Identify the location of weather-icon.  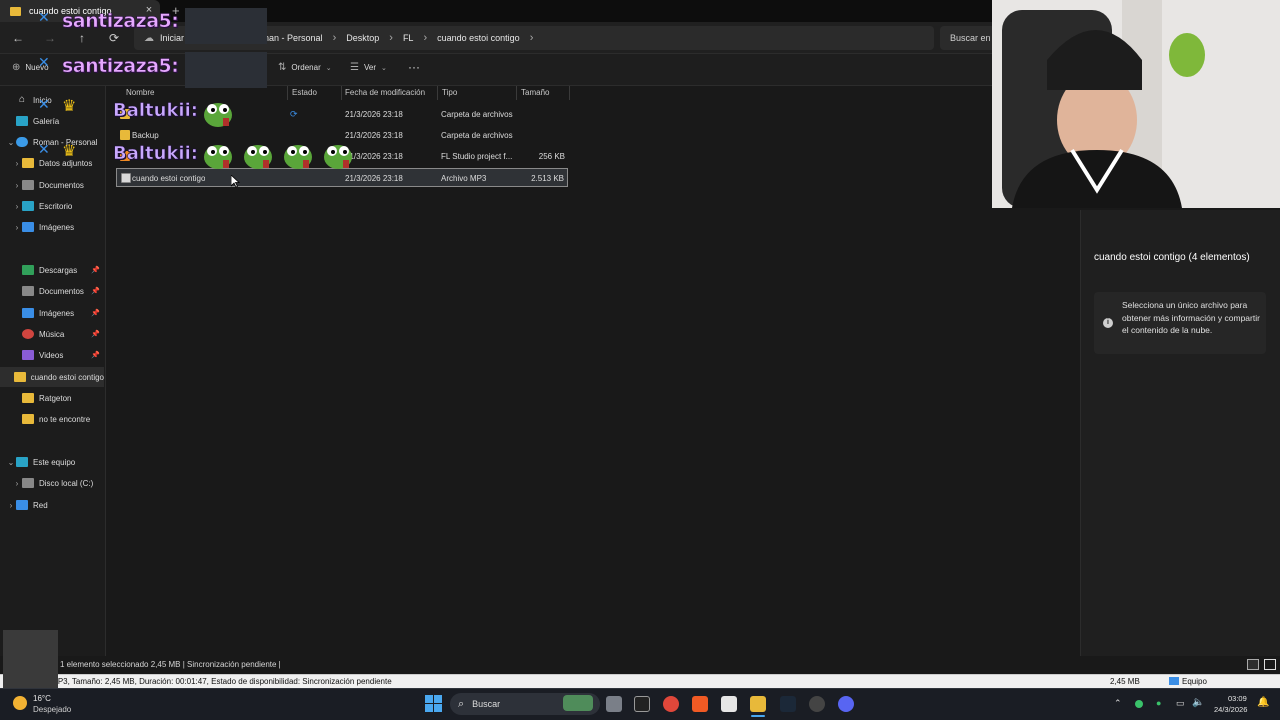
(20, 703).